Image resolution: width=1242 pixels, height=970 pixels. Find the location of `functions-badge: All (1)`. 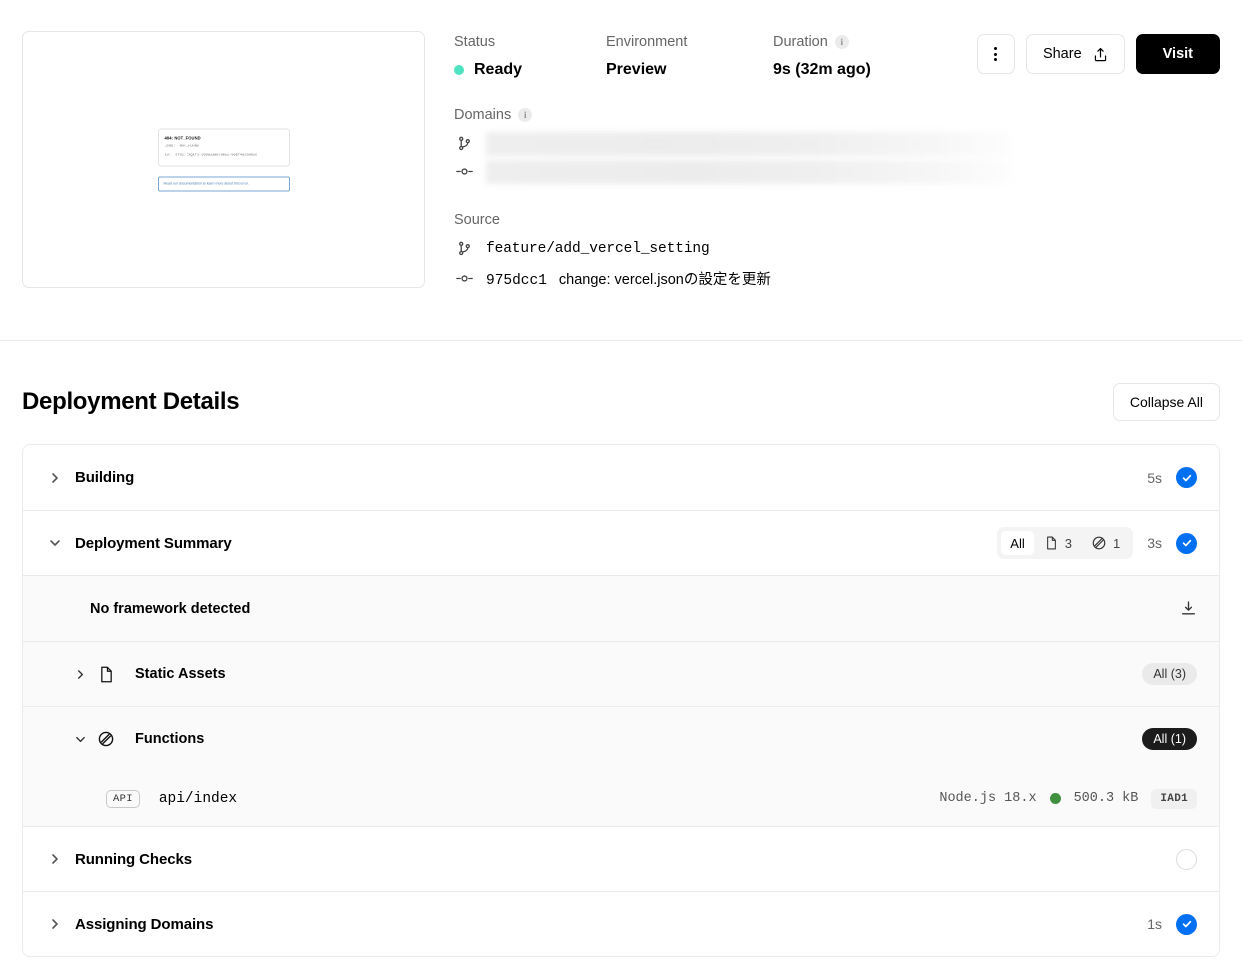

functions-badge: All (1) is located at coordinates (1169, 739).